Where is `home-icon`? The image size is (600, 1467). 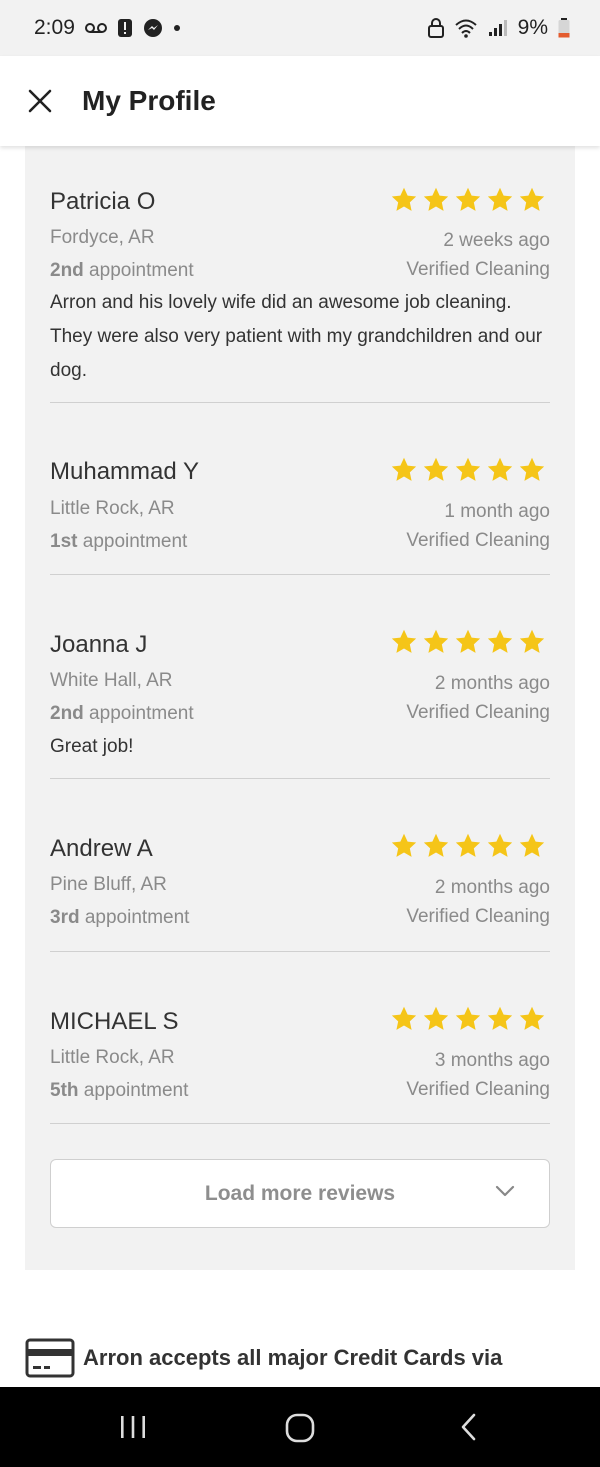
home-icon is located at coordinates (300, 1428).